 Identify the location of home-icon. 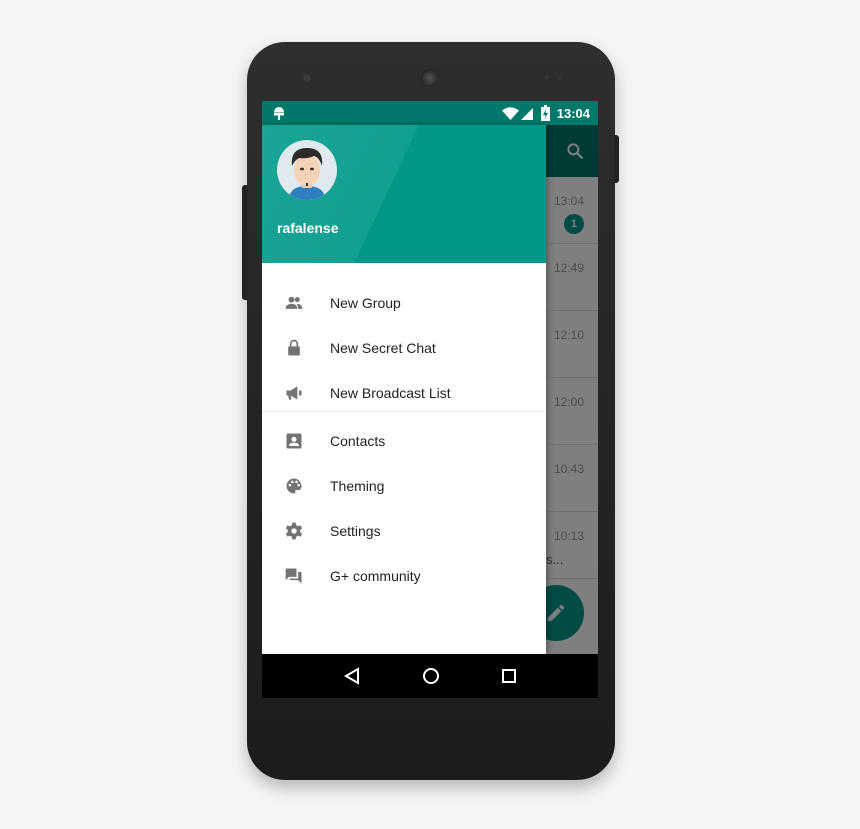
(431, 676).